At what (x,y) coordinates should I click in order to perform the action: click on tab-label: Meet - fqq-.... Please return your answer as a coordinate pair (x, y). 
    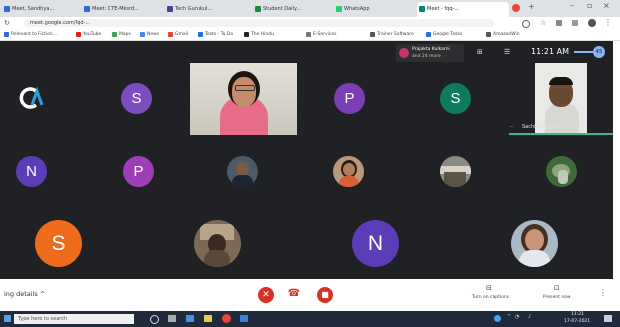
    Looking at the image, I should click on (443, 9).